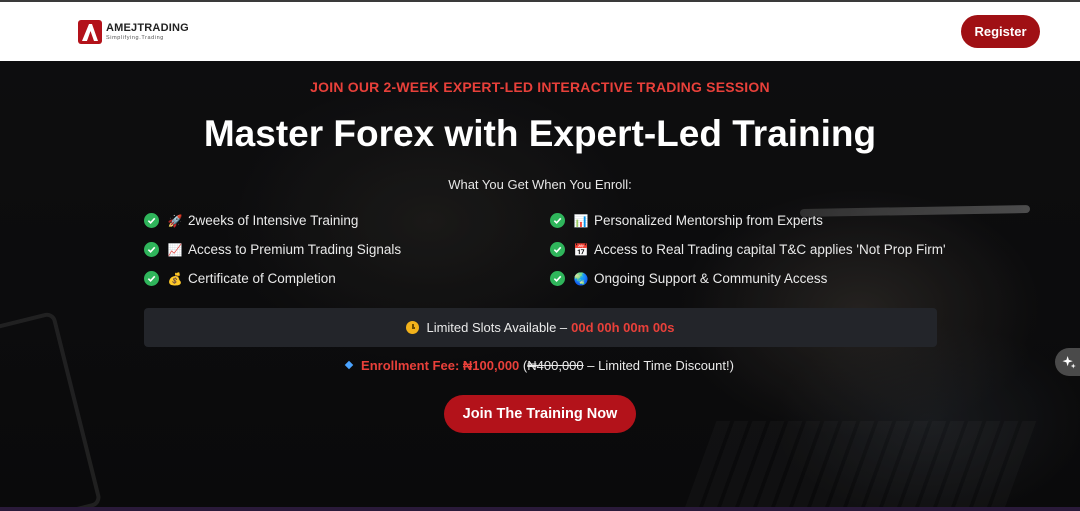  What do you see at coordinates (540, 184) in the screenshot?
I see `benefits-heading: What You Get When You Enroll:` at bounding box center [540, 184].